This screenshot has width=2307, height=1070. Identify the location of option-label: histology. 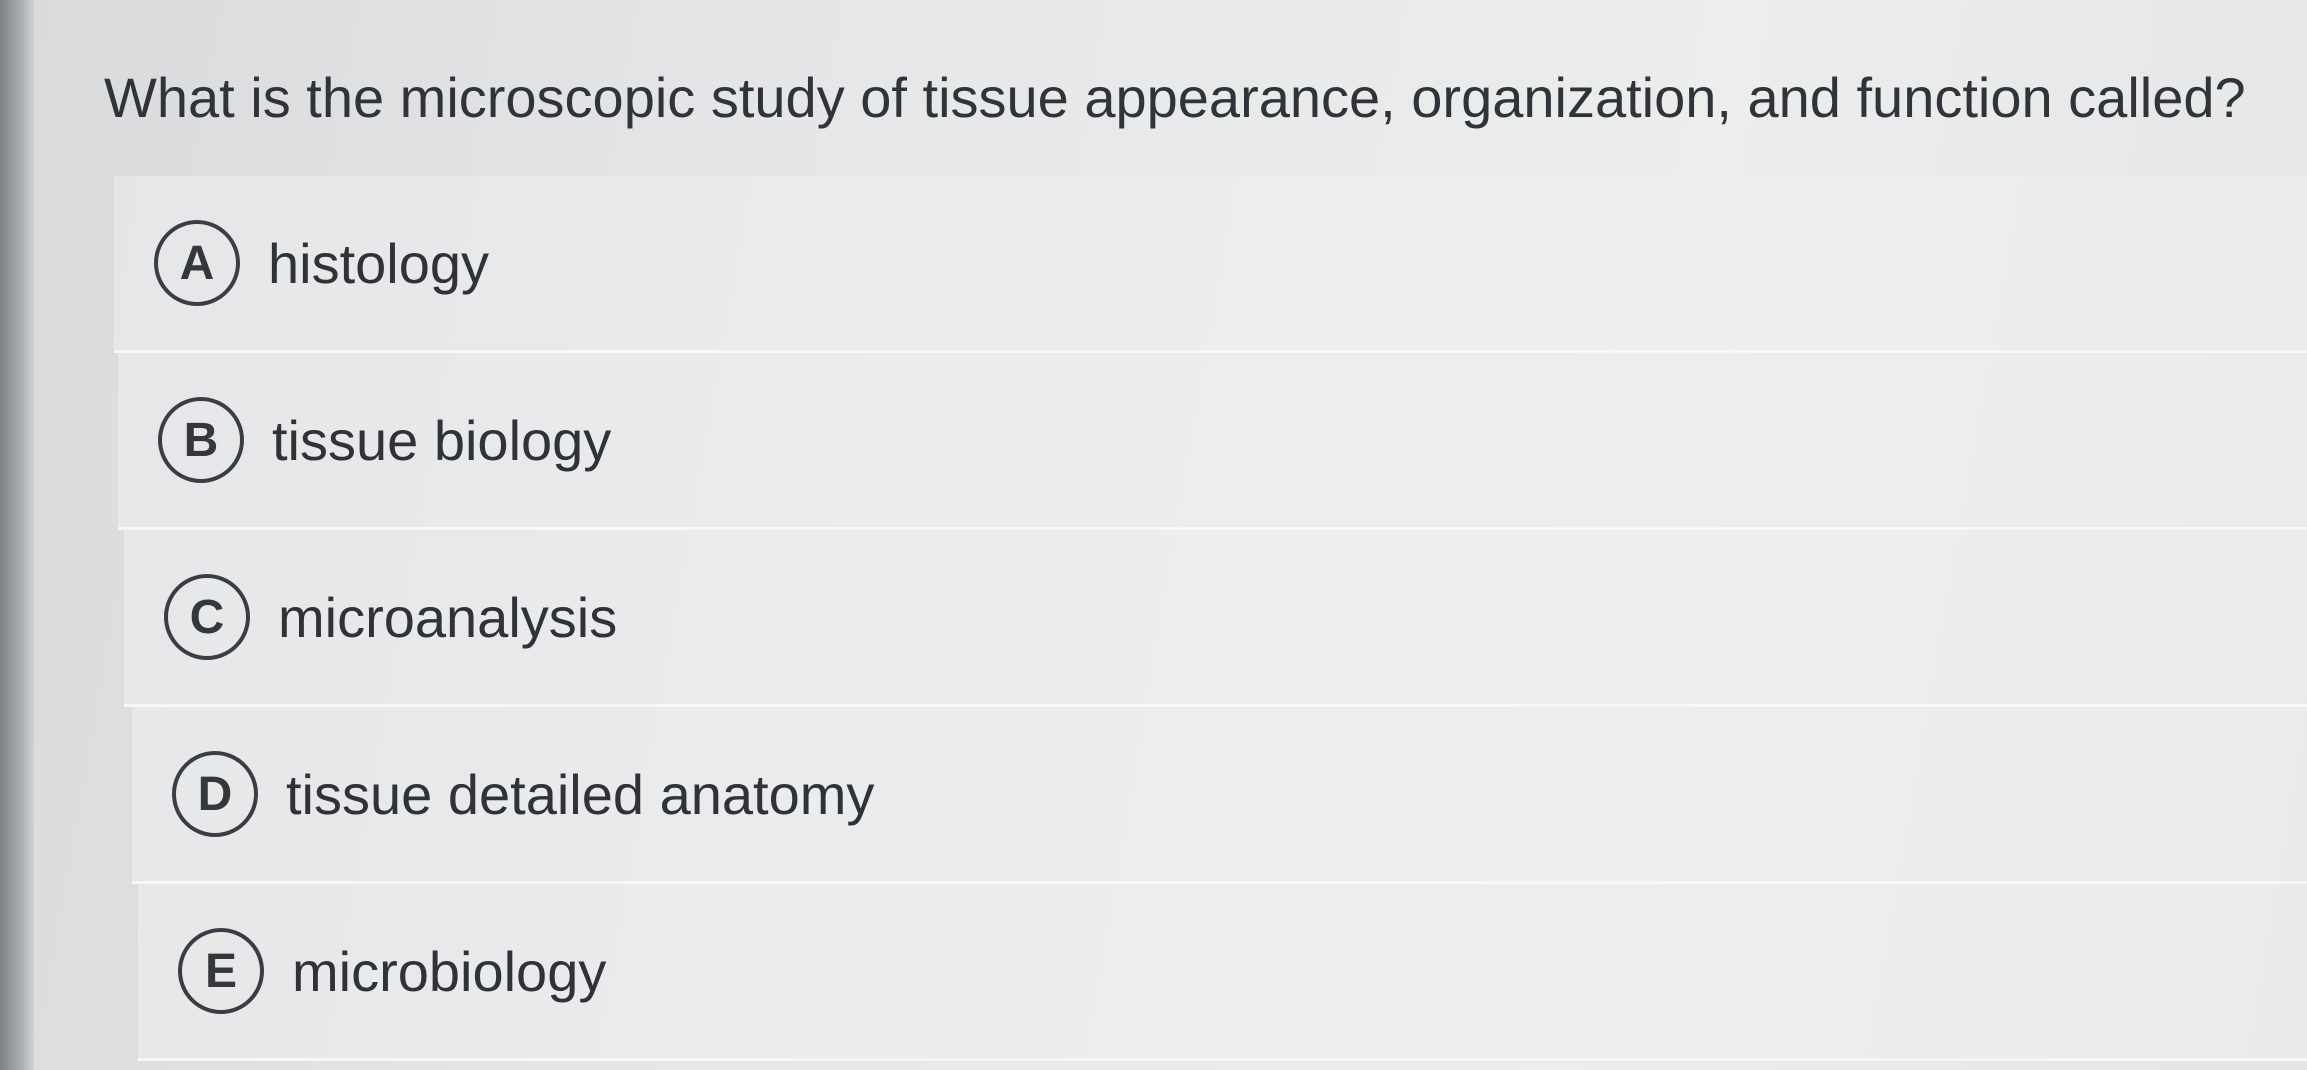
(379, 263).